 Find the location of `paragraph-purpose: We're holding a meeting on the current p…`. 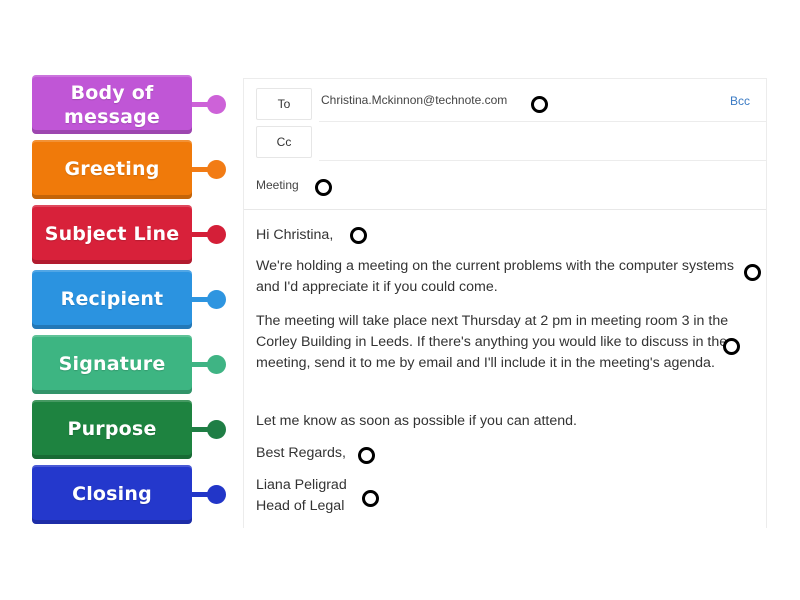

paragraph-purpose: We're holding a meeting on the current p… is located at coordinates (495, 276).